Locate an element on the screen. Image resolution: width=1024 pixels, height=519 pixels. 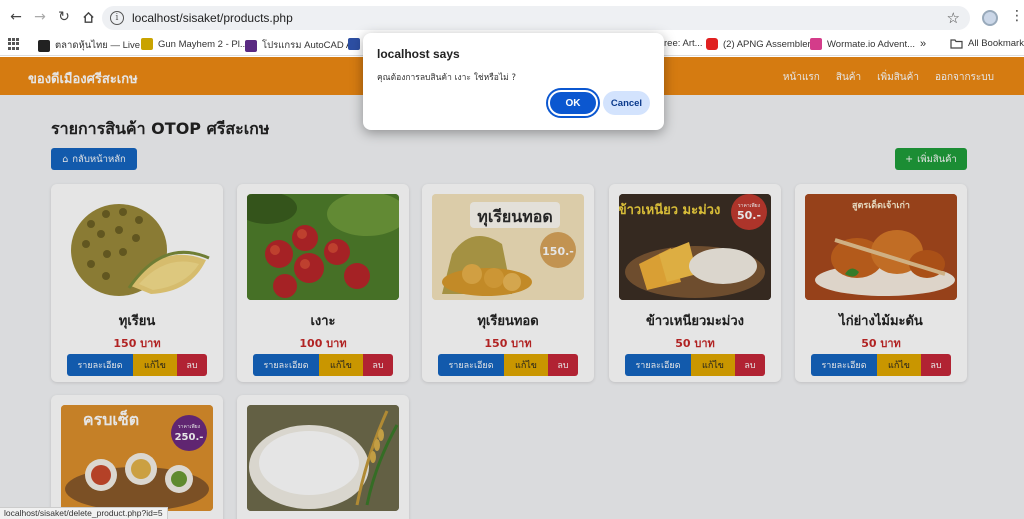
dialog-title: localhost says is located at coordinates (418, 54).